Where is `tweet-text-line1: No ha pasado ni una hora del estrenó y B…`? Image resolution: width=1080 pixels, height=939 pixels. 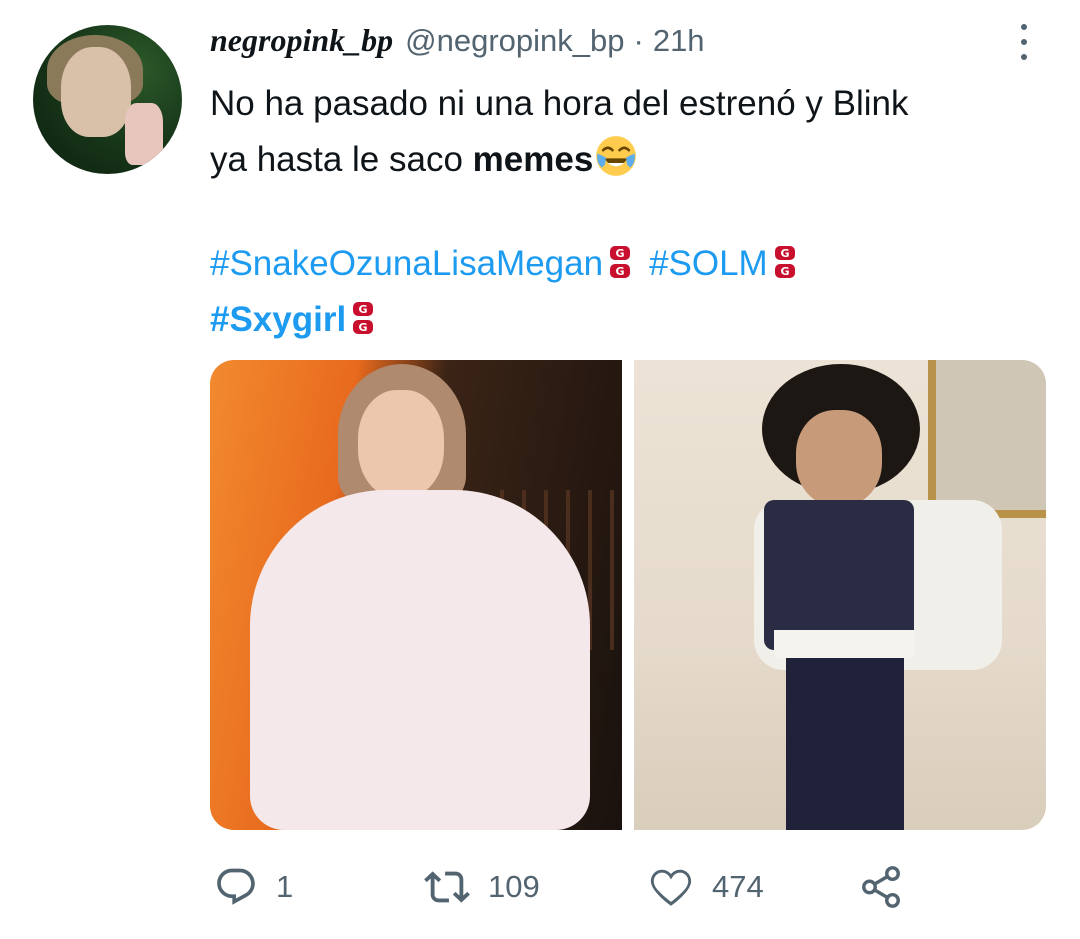
tweet-text-line1: No ha pasado ni una hora del estrenó y B… is located at coordinates (559, 103).